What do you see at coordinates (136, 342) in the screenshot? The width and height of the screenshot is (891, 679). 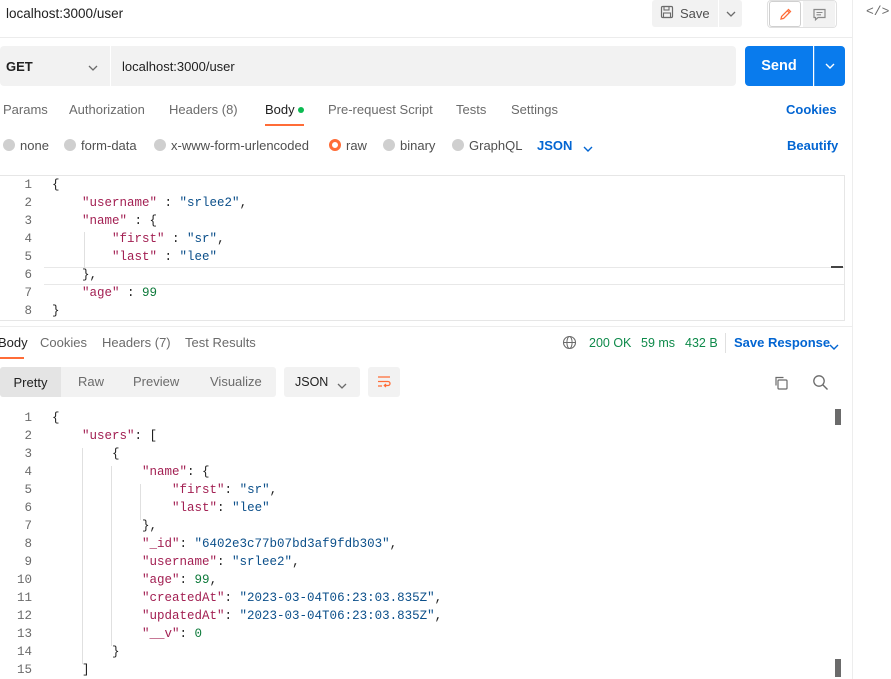 I see `response-tab-headers: Headers (7)` at bounding box center [136, 342].